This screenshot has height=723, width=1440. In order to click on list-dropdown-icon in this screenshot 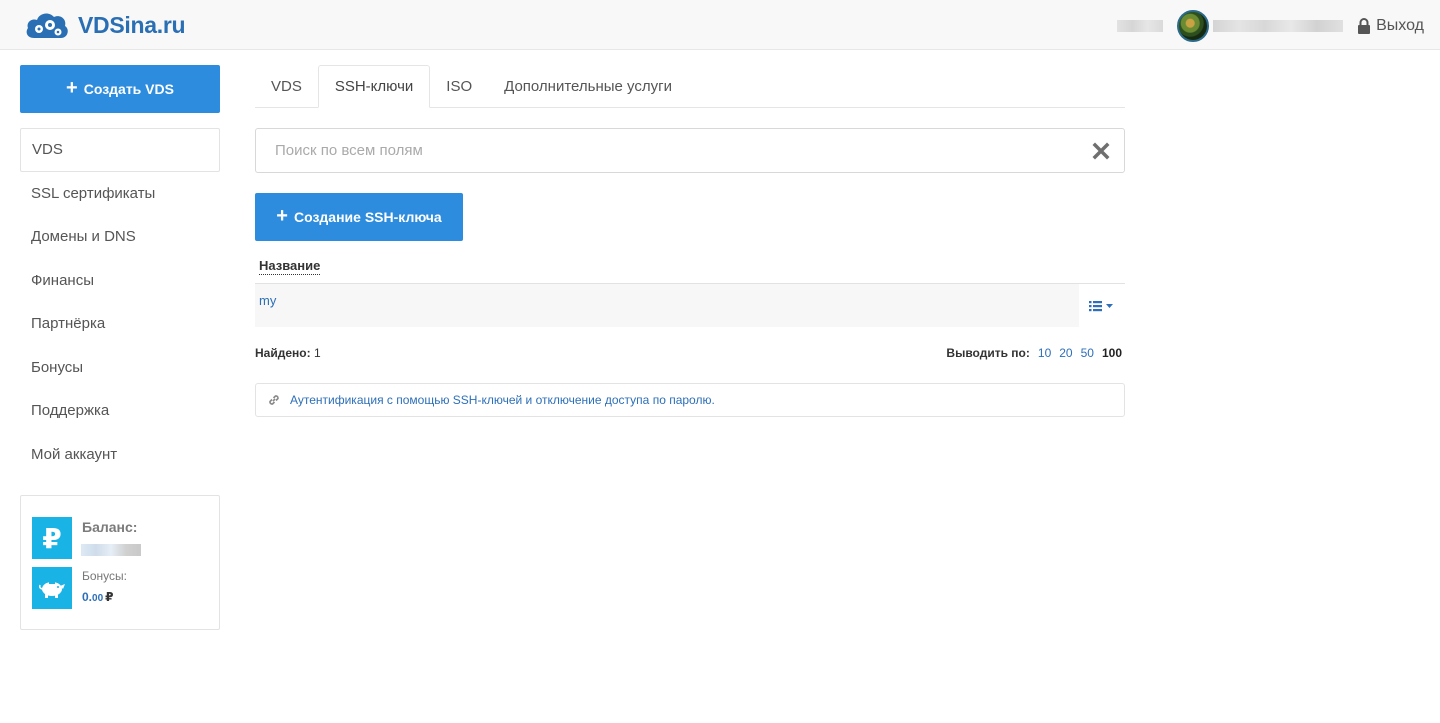, I will do `click(1101, 306)`.